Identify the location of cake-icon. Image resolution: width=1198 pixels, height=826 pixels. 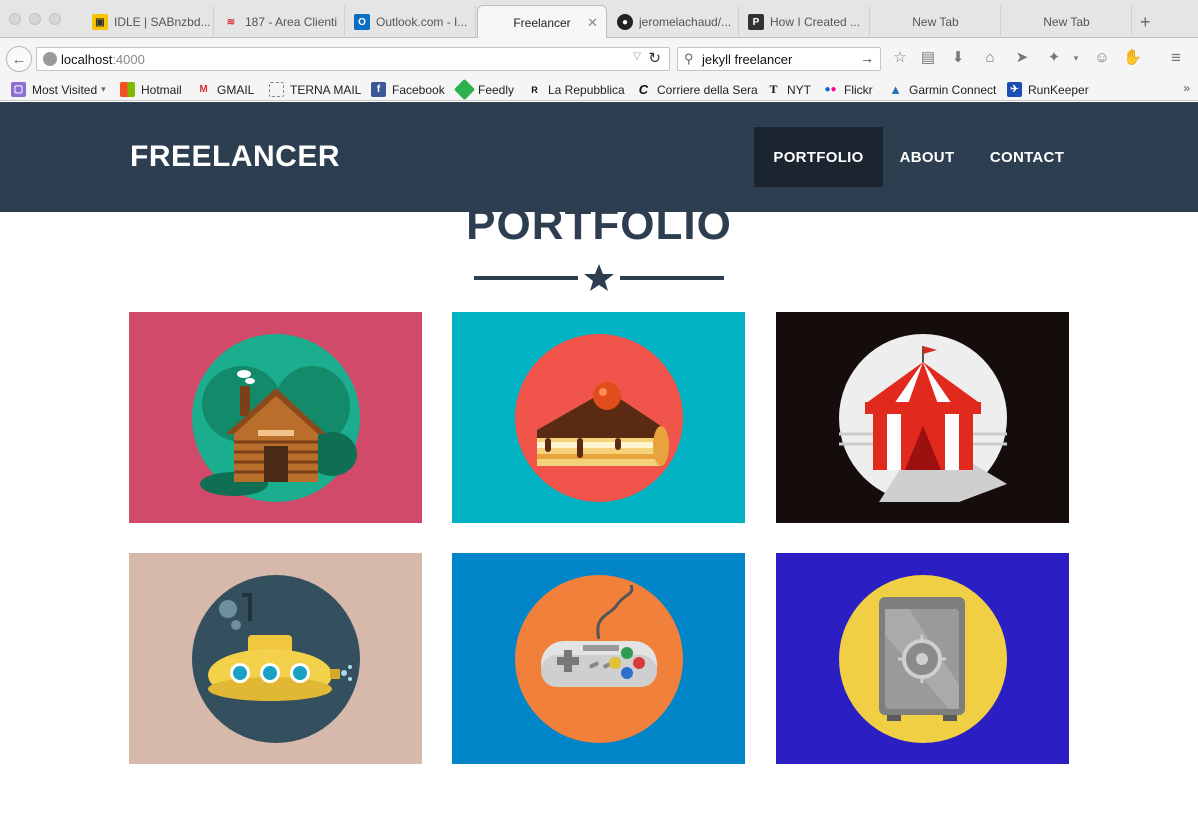
(598, 417).